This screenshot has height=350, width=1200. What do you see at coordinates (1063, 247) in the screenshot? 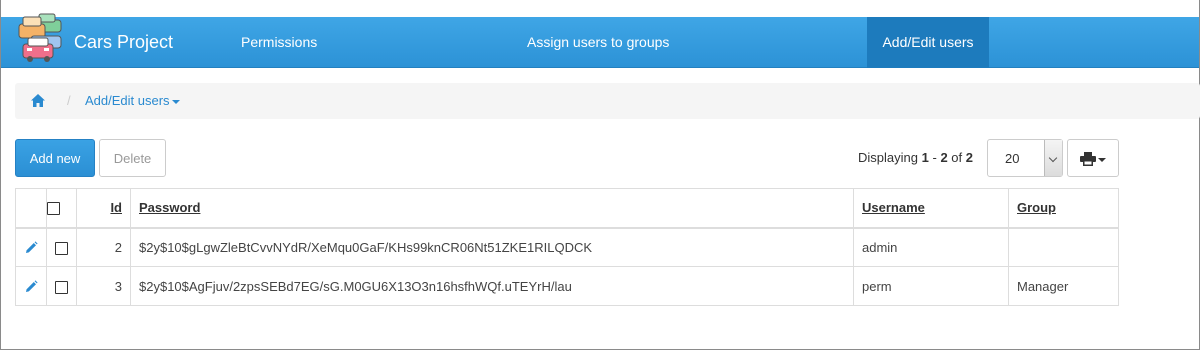
I see `group-cell` at bounding box center [1063, 247].